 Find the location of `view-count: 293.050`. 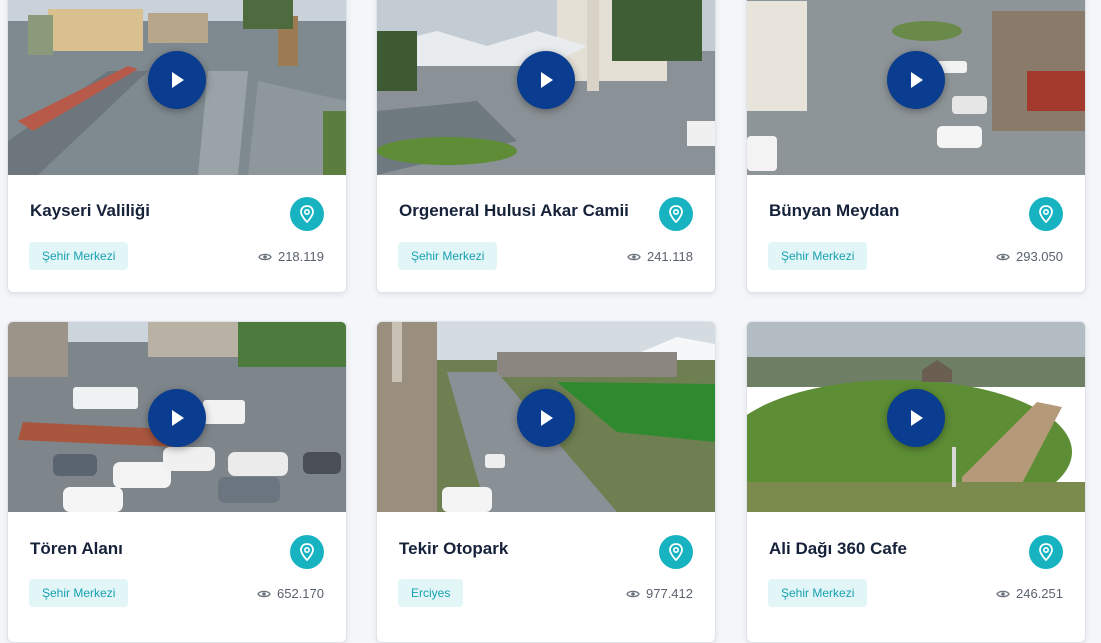

view-count: 293.050 is located at coordinates (1029, 256).